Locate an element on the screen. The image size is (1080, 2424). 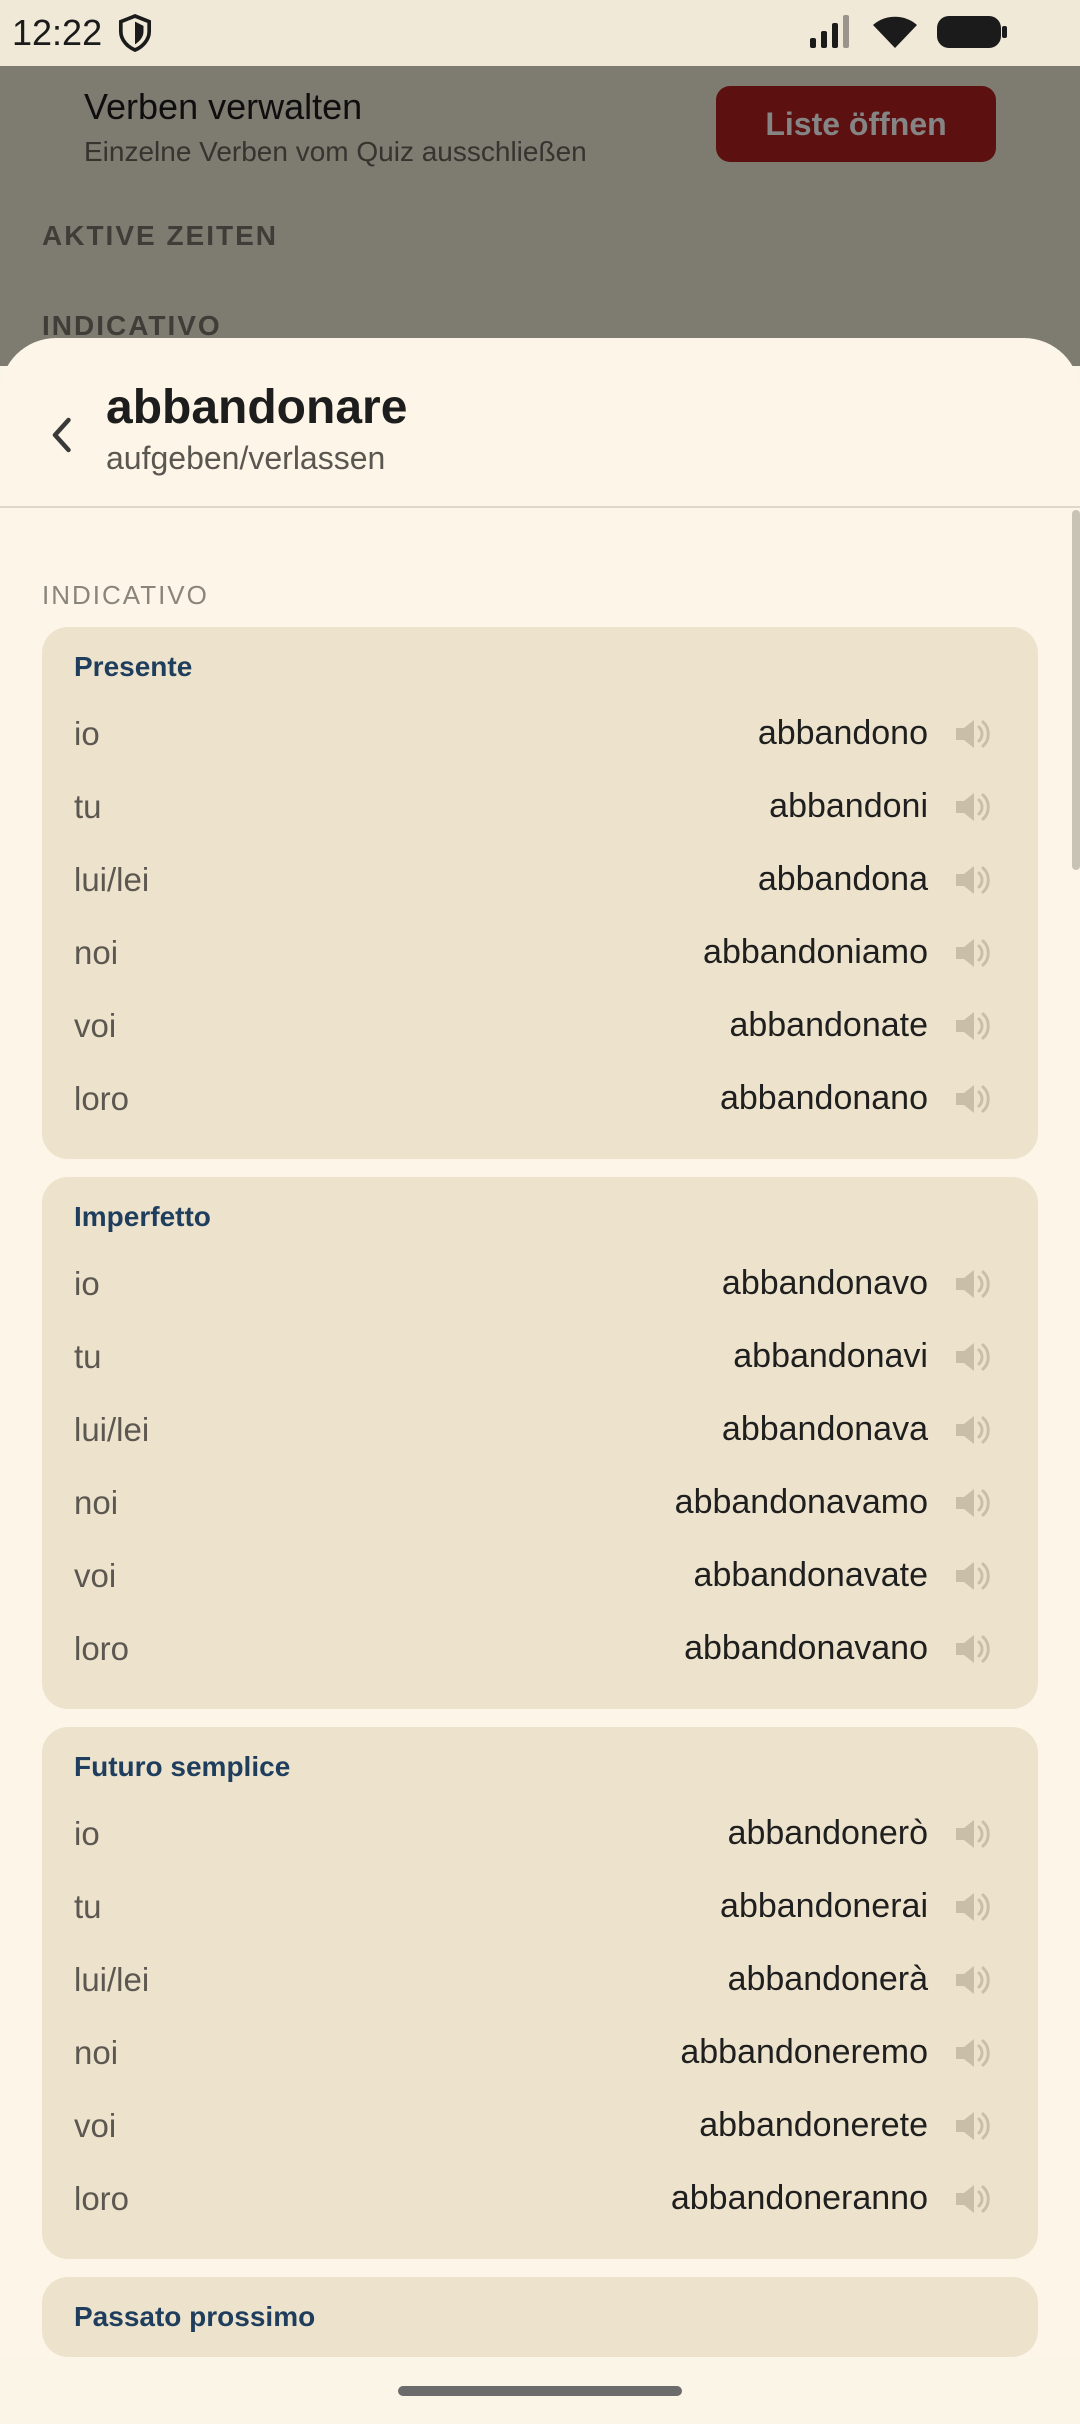
wifi-icon is located at coordinates (895, 32).